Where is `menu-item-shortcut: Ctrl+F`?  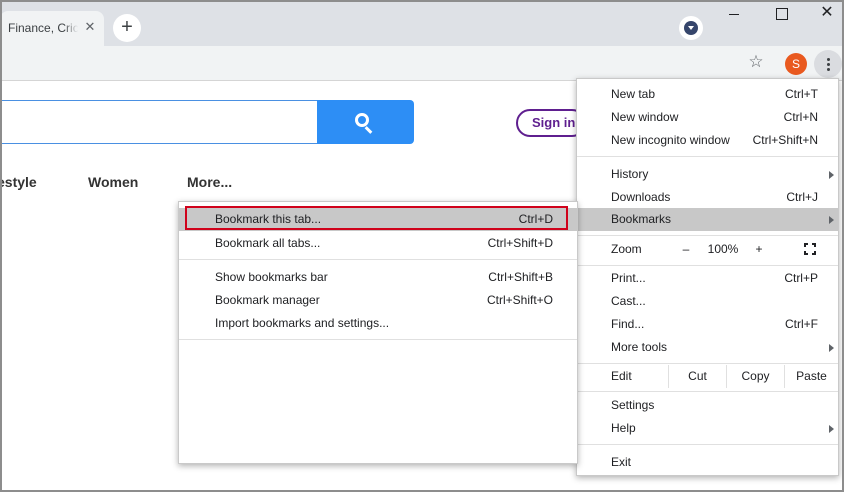 menu-item-shortcut: Ctrl+F is located at coordinates (801, 324).